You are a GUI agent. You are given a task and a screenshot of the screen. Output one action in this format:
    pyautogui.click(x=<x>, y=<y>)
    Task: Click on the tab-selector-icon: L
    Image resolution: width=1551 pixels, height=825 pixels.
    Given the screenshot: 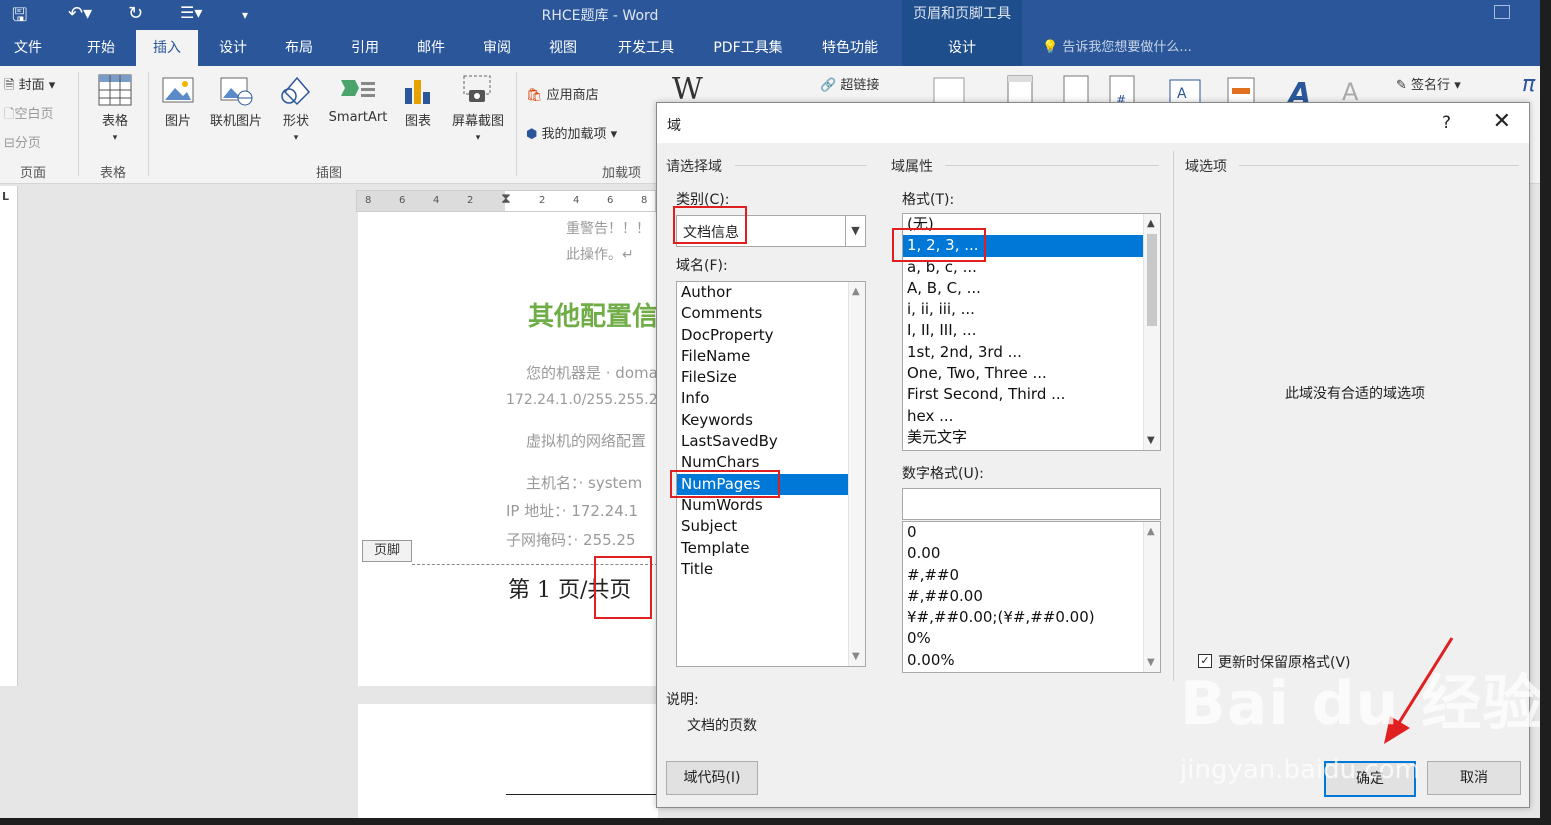 What is the action you would take?
    pyautogui.click(x=5, y=196)
    